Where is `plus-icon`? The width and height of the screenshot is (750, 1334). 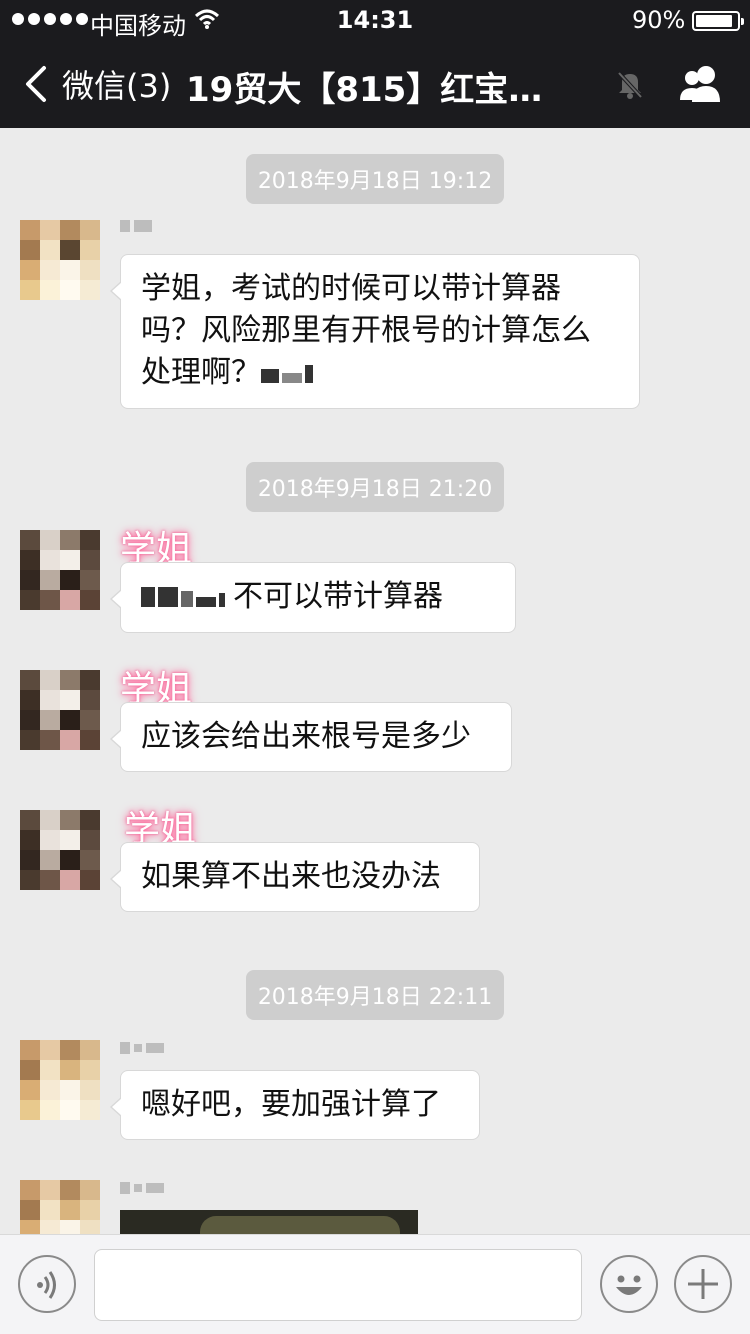
plus-icon is located at coordinates (703, 1284).